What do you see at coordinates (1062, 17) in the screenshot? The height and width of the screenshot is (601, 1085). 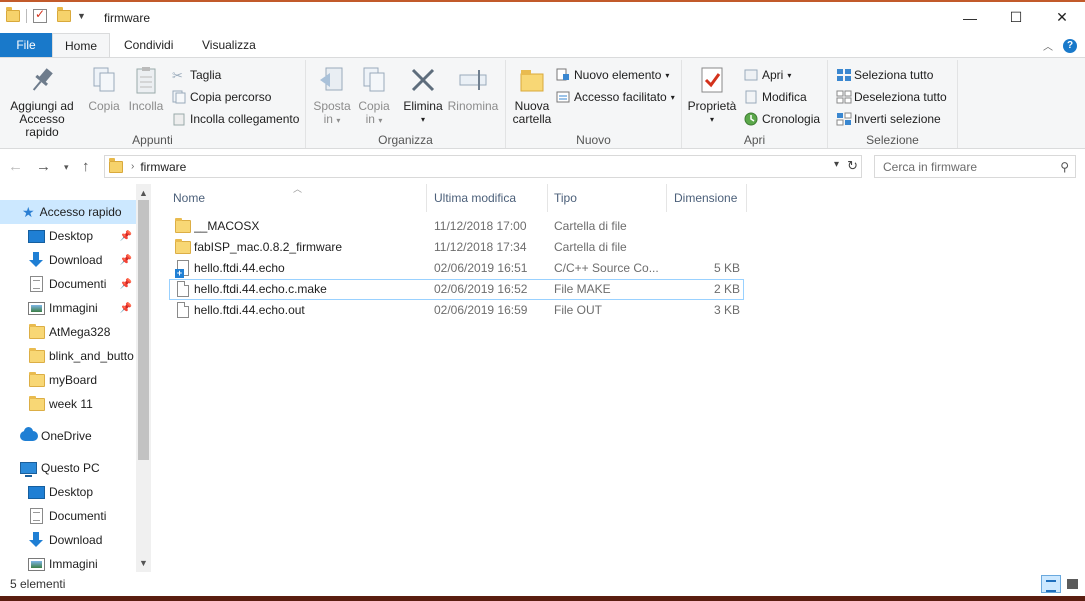 I see `close-button: ✕` at bounding box center [1062, 17].